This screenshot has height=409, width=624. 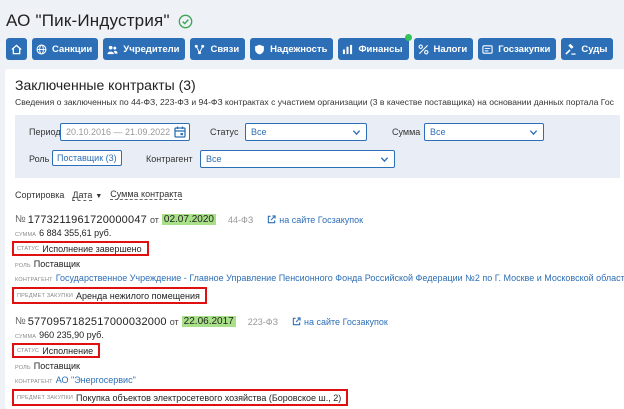 What do you see at coordinates (423, 49) in the screenshot?
I see `percent-icon` at bounding box center [423, 49].